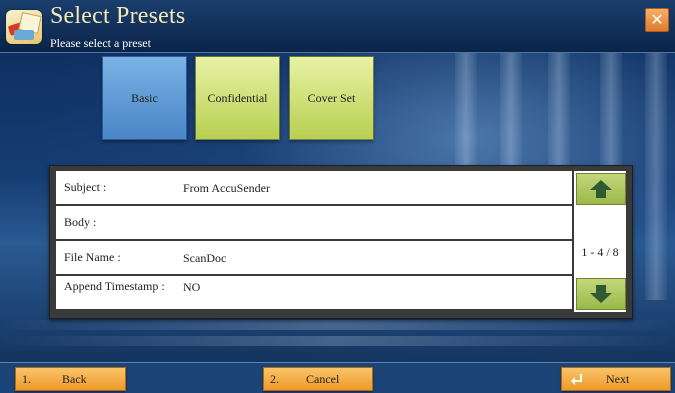 The height and width of the screenshot is (393, 675). What do you see at coordinates (274, 379) in the screenshot?
I see `button-shortcut-number: 2.` at bounding box center [274, 379].